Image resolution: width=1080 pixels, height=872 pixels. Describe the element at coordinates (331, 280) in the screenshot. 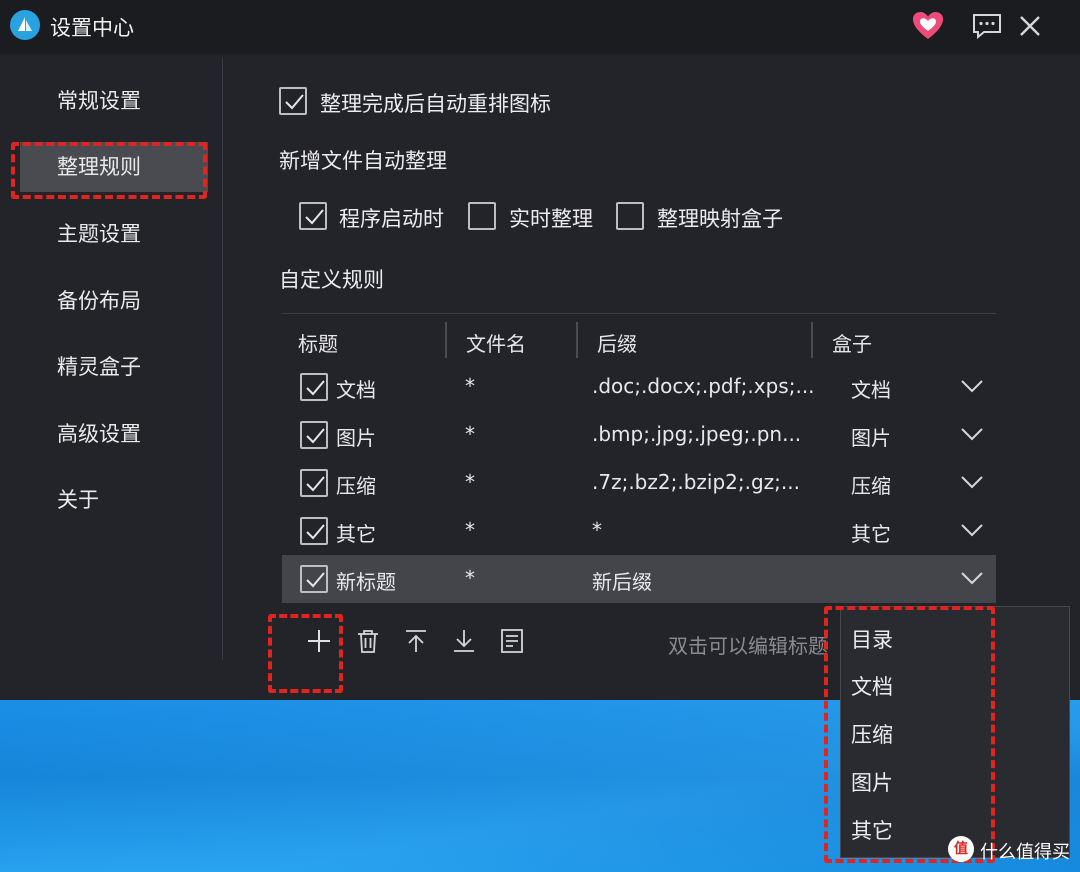

I see `custom-rules-heading: 自定义规则` at that location.